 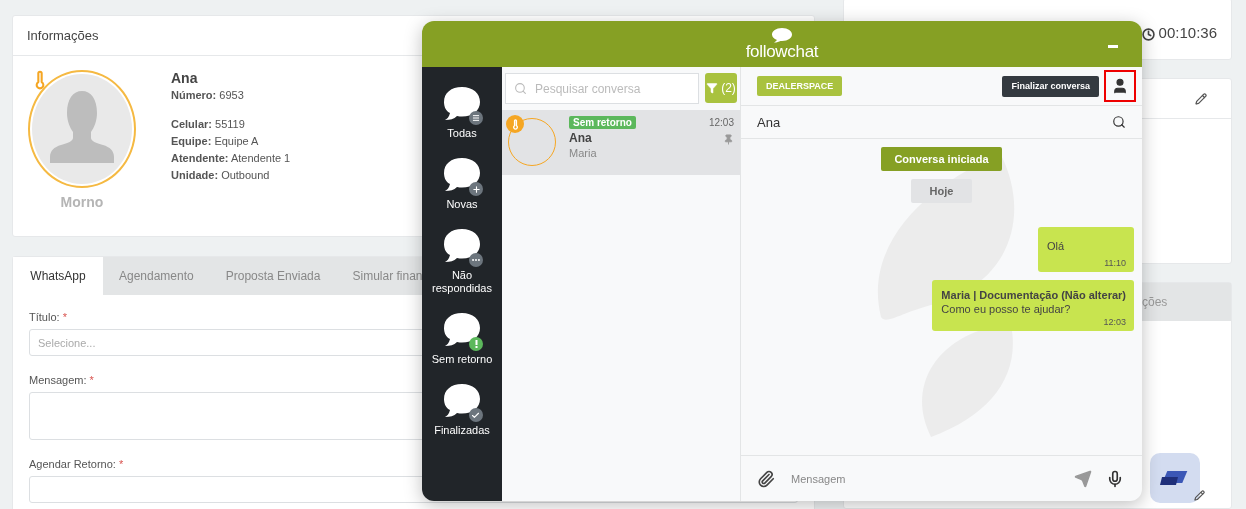 What do you see at coordinates (1148, 34) in the screenshot?
I see `clock-icon` at bounding box center [1148, 34].